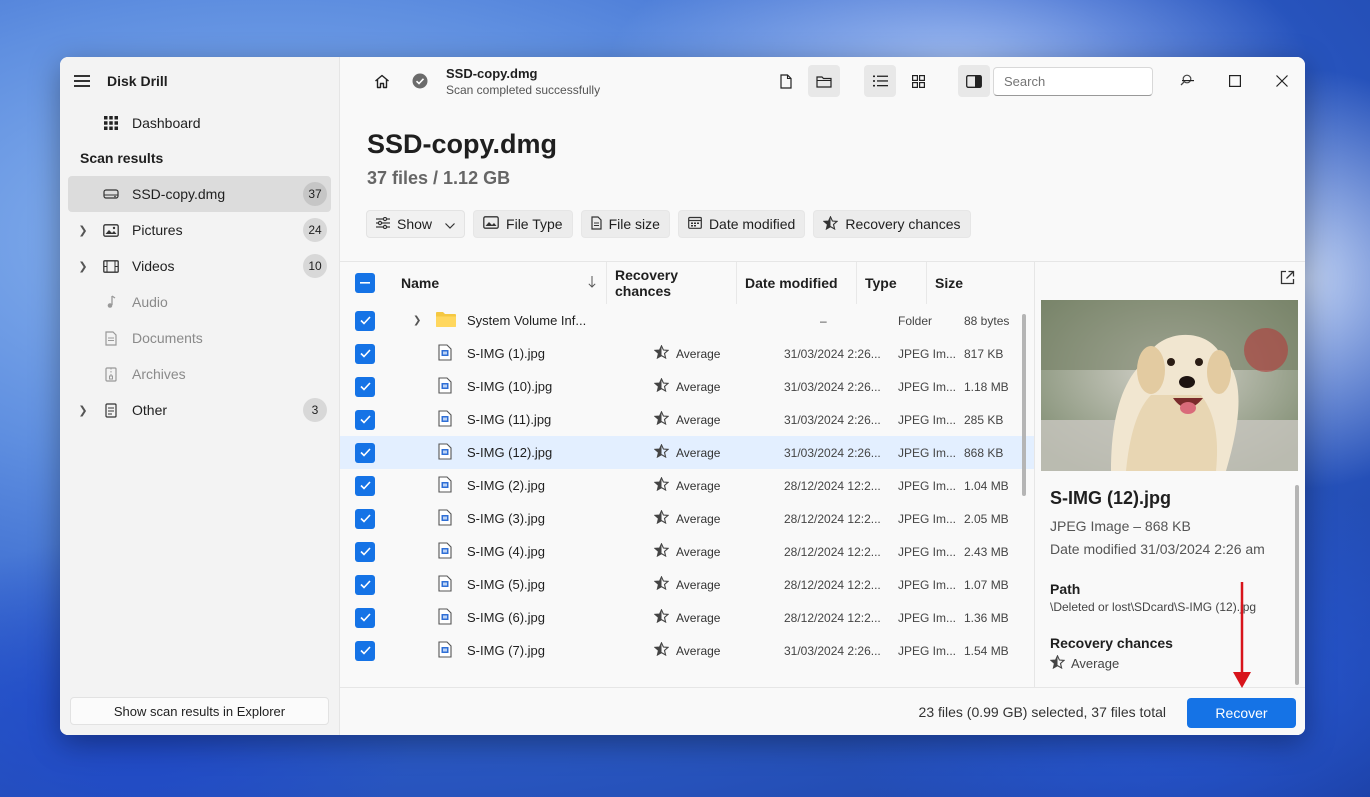 The image size is (1370, 797). What do you see at coordinates (315, 410) in the screenshot?
I see `count-badge: 3` at bounding box center [315, 410].